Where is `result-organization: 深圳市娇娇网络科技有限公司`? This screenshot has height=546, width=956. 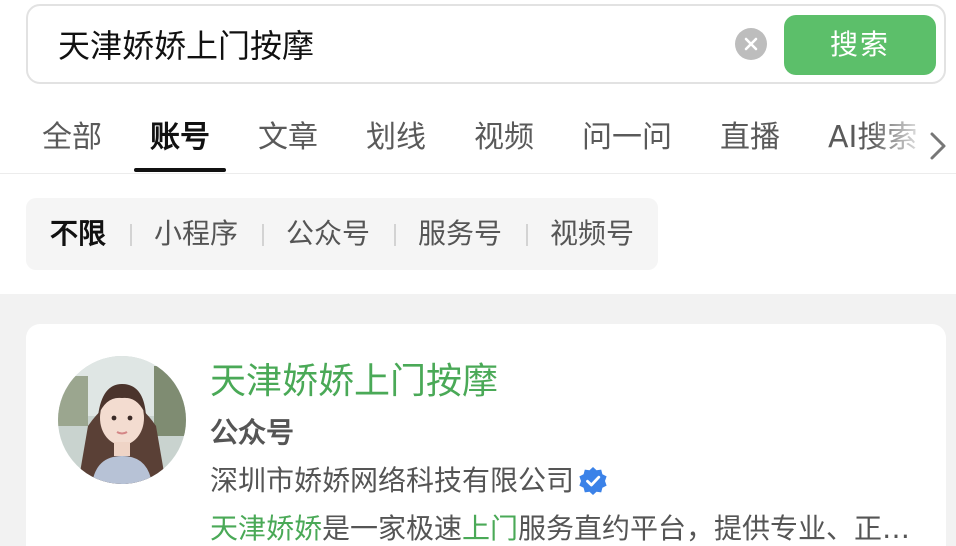
result-organization: 深圳市娇娇网络科技有限公司 is located at coordinates (392, 480).